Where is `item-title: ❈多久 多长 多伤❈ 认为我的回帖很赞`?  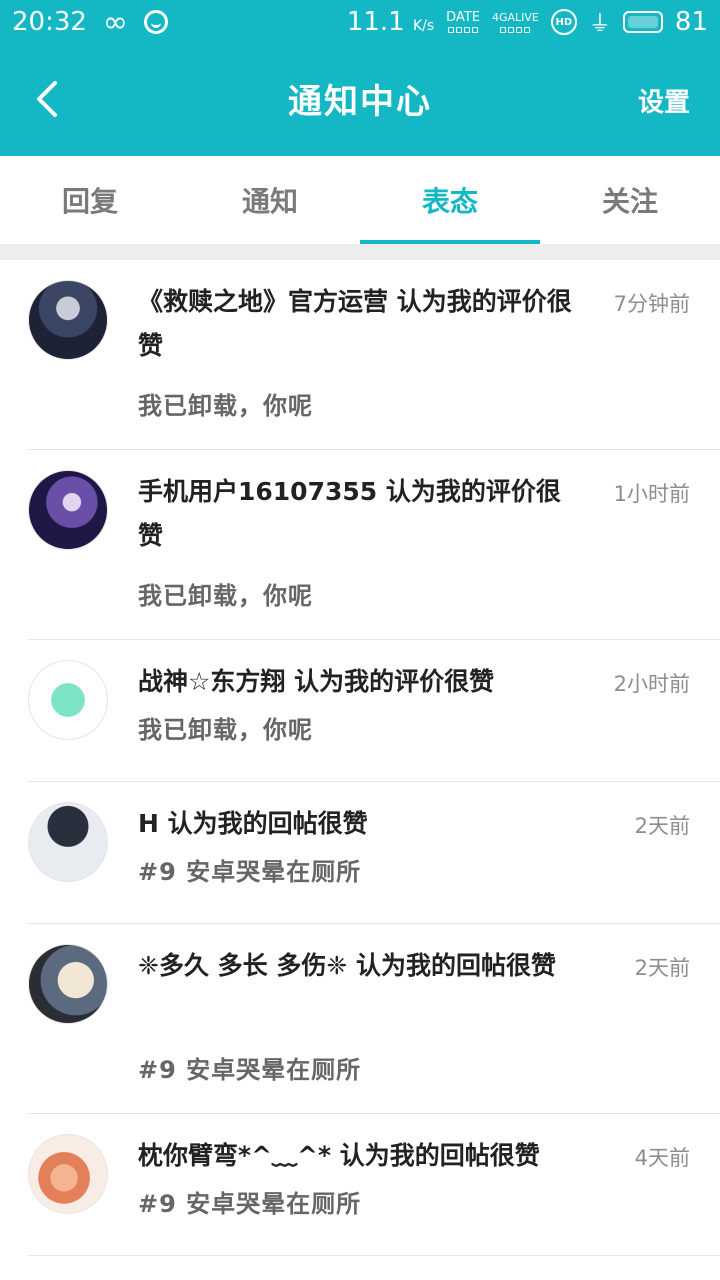
item-title: ❈多久 多长 多伤❈ 认为我的回帖很赞 is located at coordinates (347, 965).